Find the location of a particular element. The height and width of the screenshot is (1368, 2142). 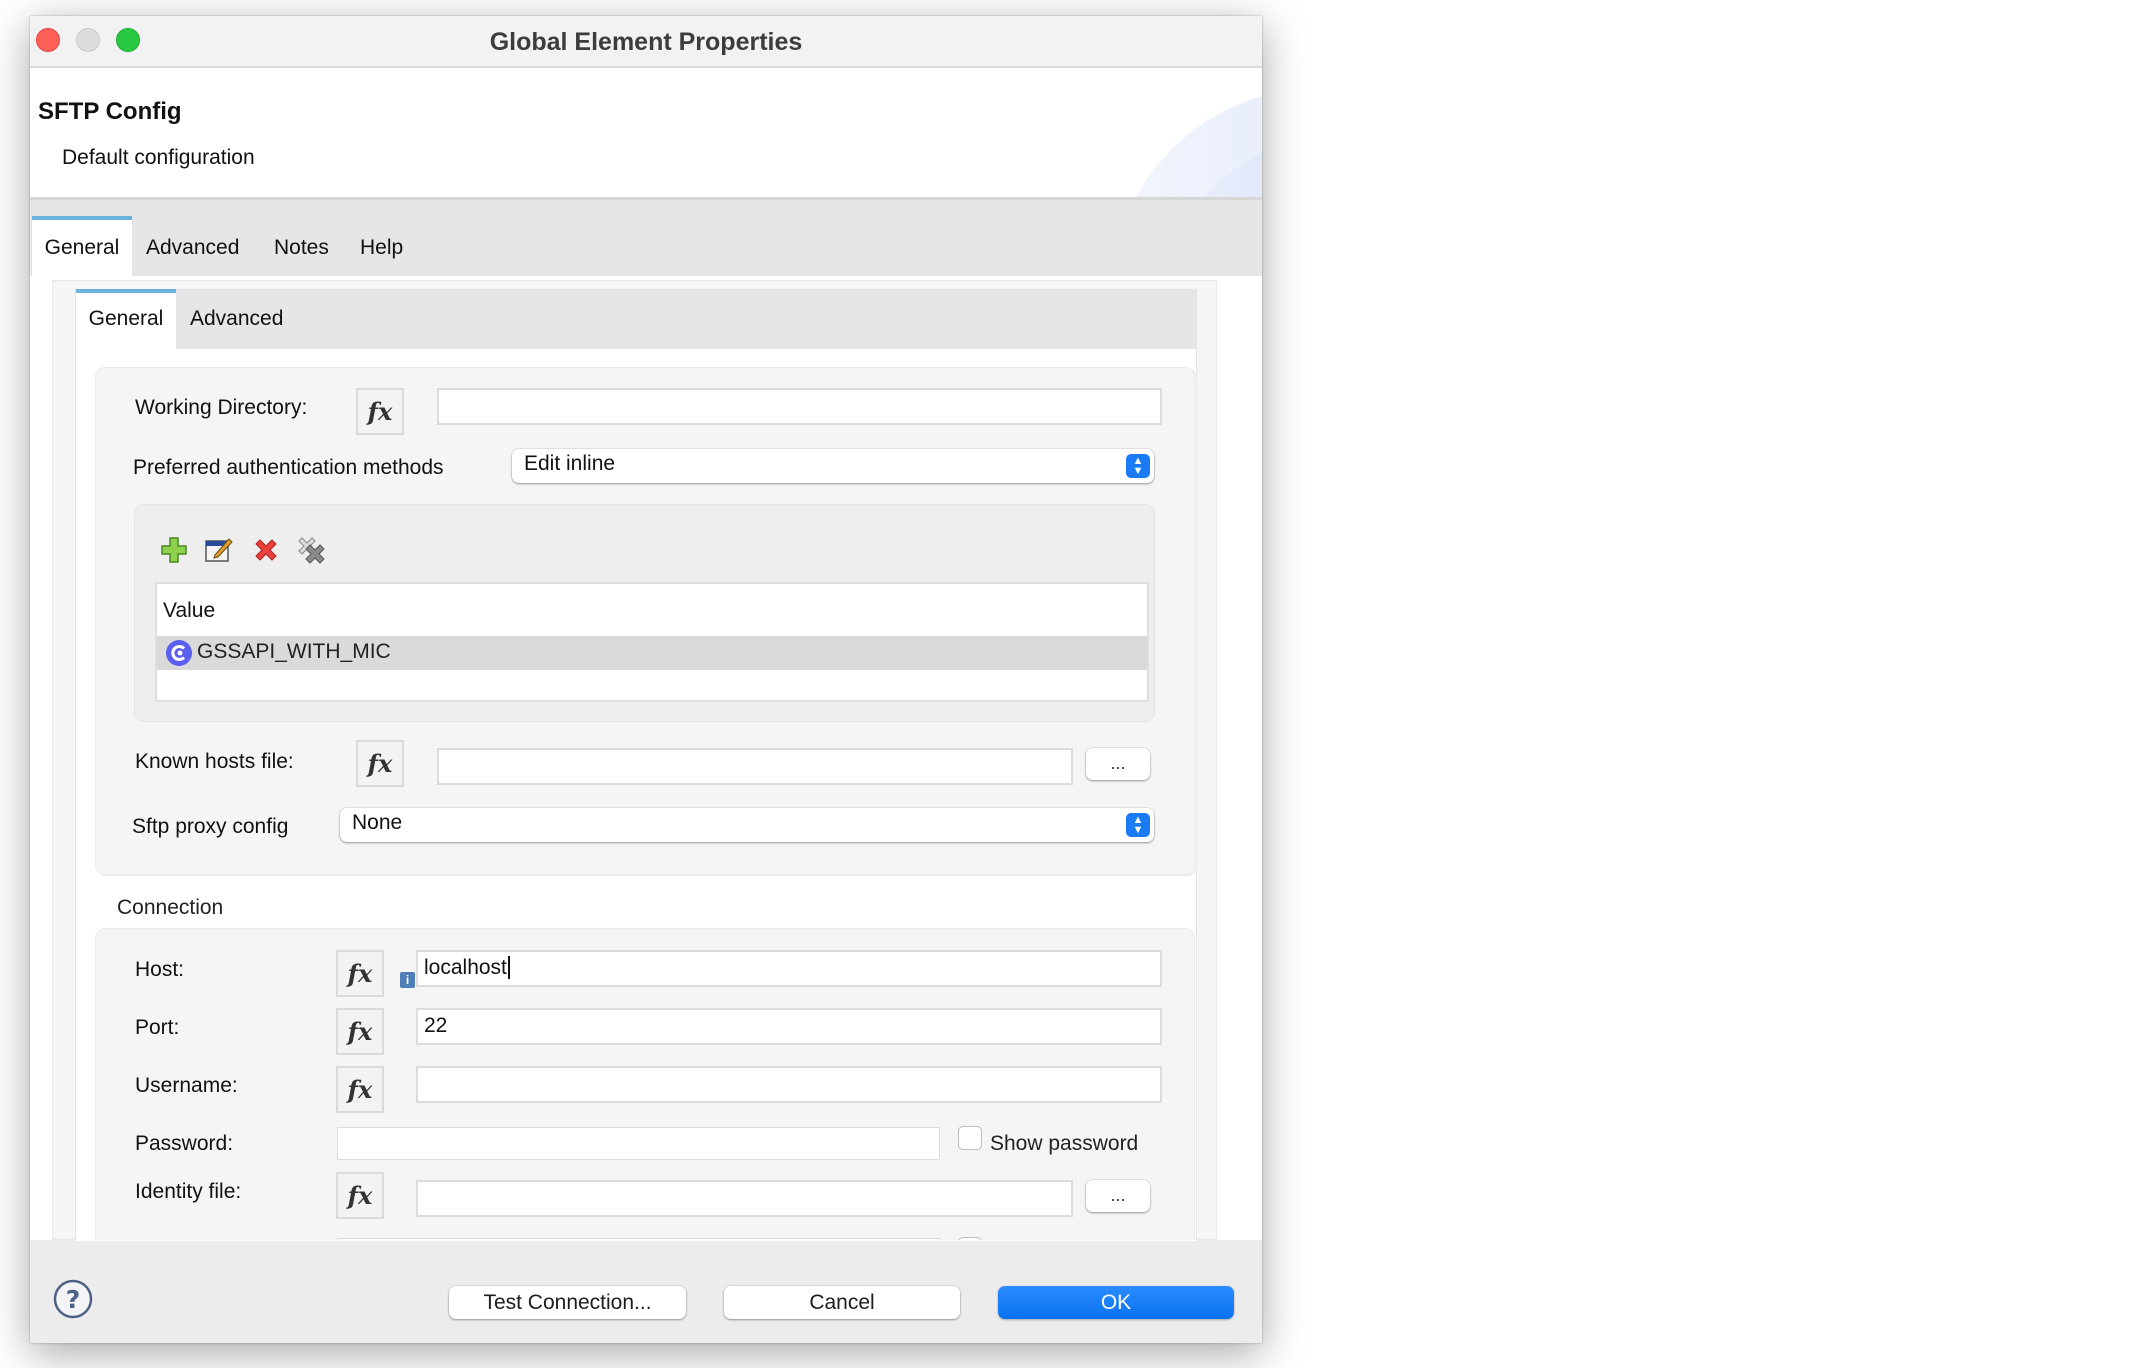

delete-icon is located at coordinates (266, 550).